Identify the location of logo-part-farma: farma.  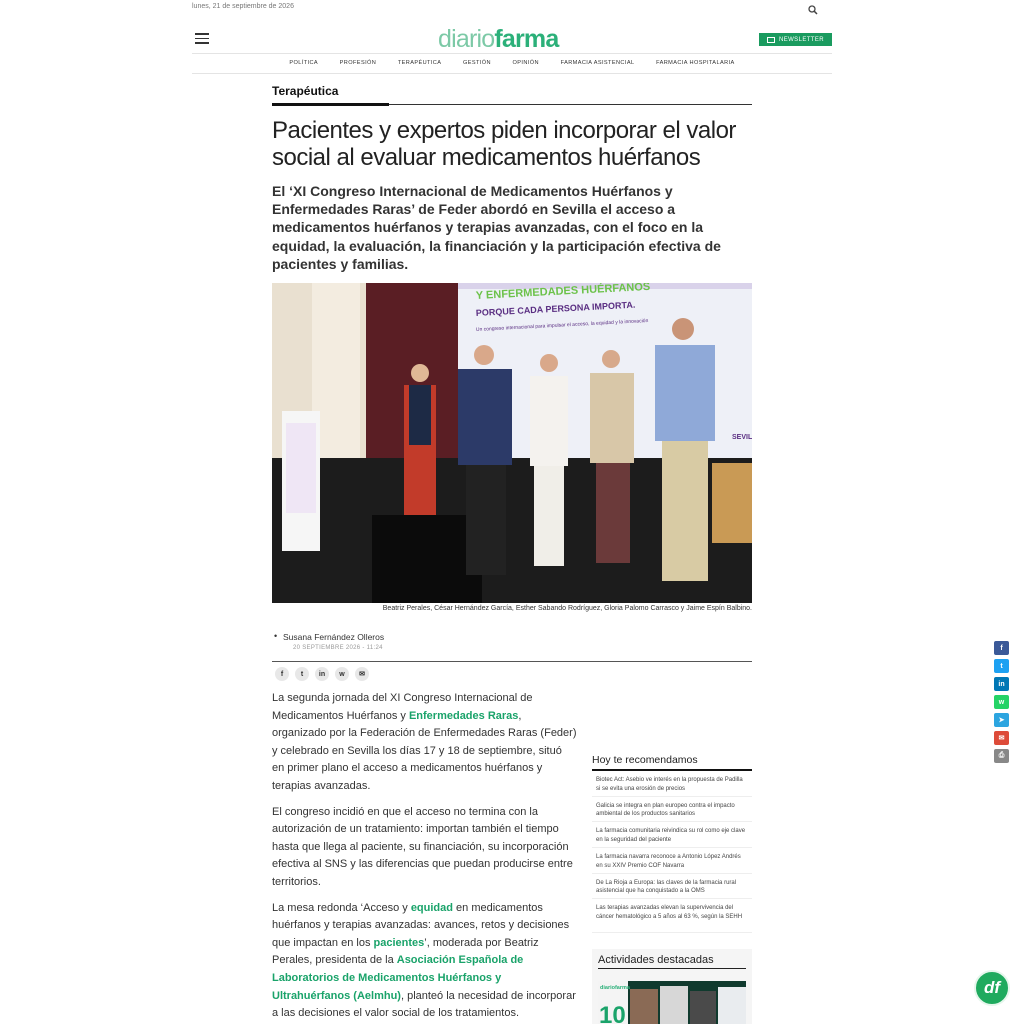
(526, 39).